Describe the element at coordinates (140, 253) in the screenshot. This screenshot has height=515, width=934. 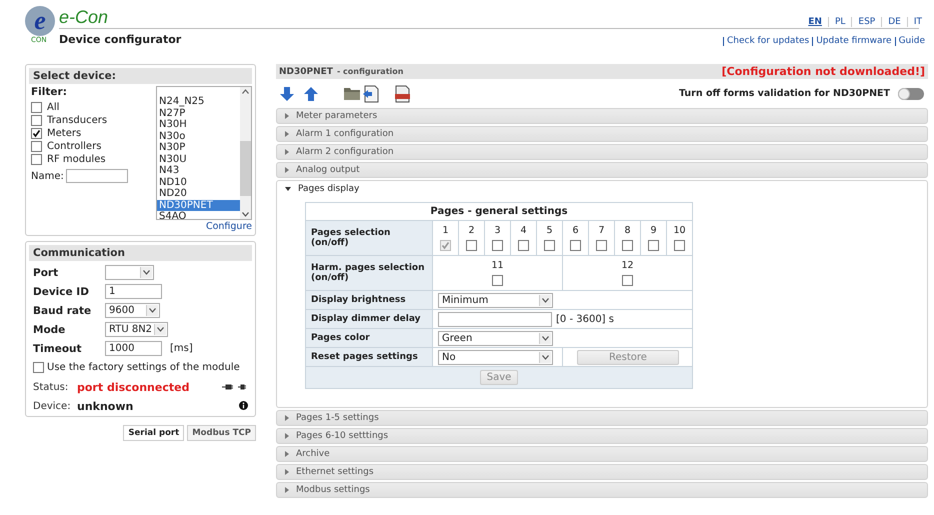
I see `panel-title: Communication` at that location.